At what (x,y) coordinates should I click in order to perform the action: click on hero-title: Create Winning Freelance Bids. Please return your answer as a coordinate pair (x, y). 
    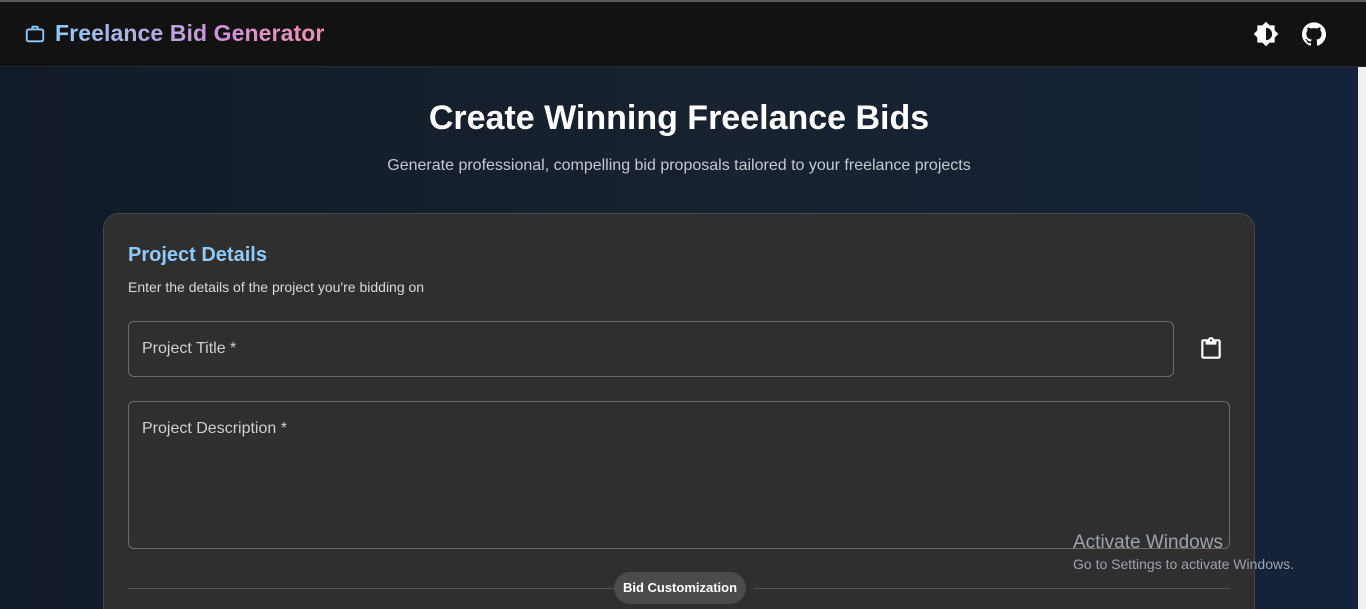
    Looking at the image, I should click on (679, 118).